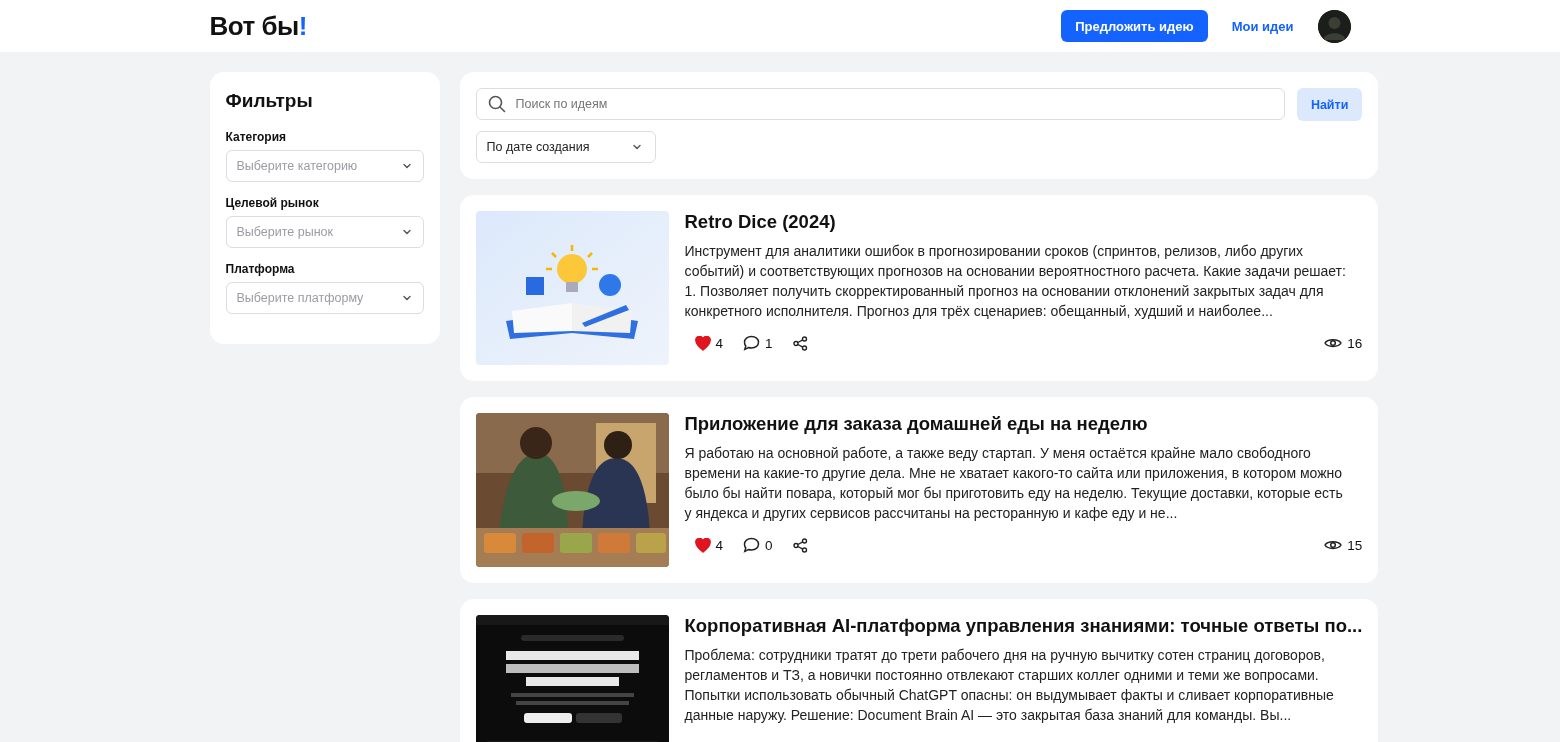 This screenshot has width=1560, height=742. Describe the element at coordinates (1334, 26) in the screenshot. I see `avatar` at that location.